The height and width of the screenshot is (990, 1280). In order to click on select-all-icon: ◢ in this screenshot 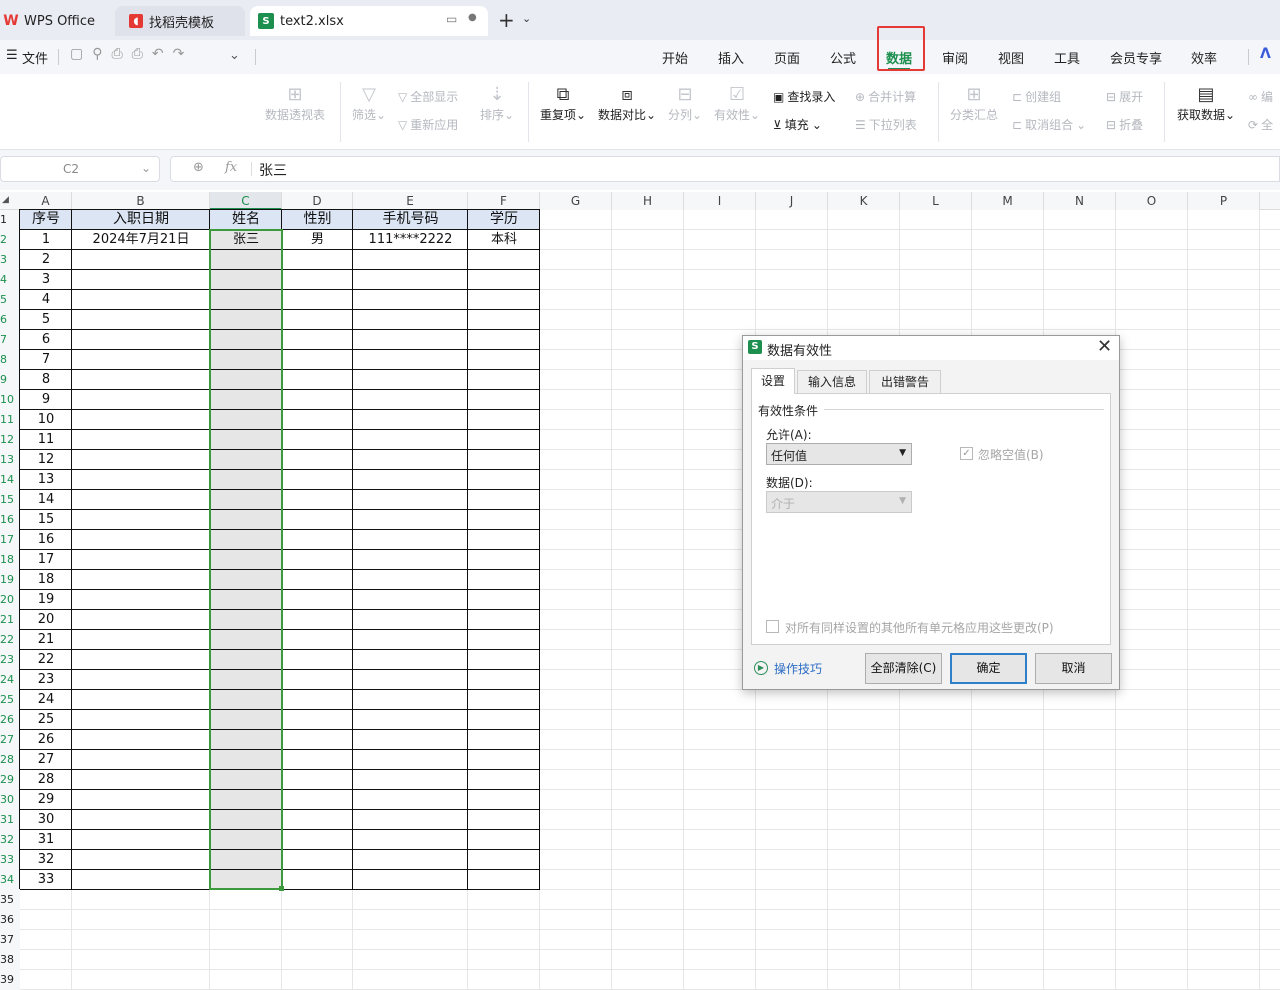, I will do `click(5, 200)`.